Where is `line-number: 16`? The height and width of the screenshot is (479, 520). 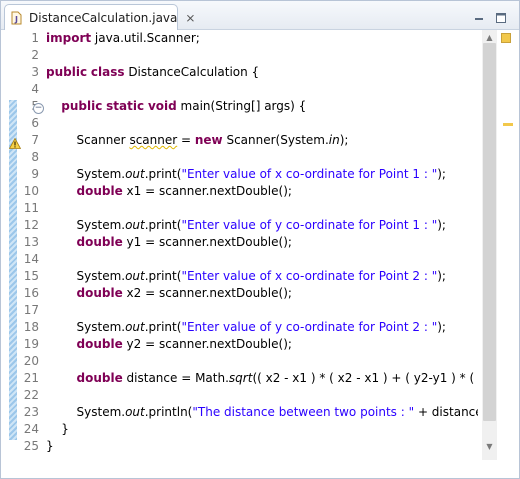
line-number: 16 is located at coordinates (31, 293).